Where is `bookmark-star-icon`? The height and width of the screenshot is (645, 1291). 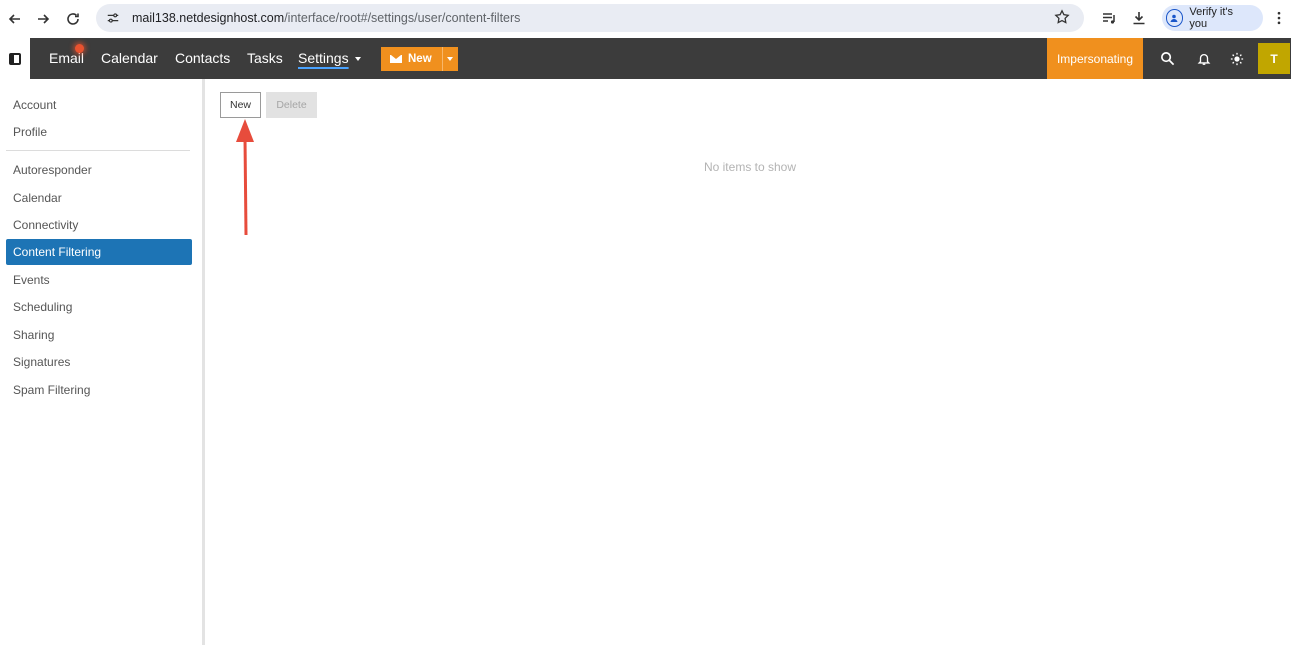
bookmark-star-icon is located at coordinates (1063, 18).